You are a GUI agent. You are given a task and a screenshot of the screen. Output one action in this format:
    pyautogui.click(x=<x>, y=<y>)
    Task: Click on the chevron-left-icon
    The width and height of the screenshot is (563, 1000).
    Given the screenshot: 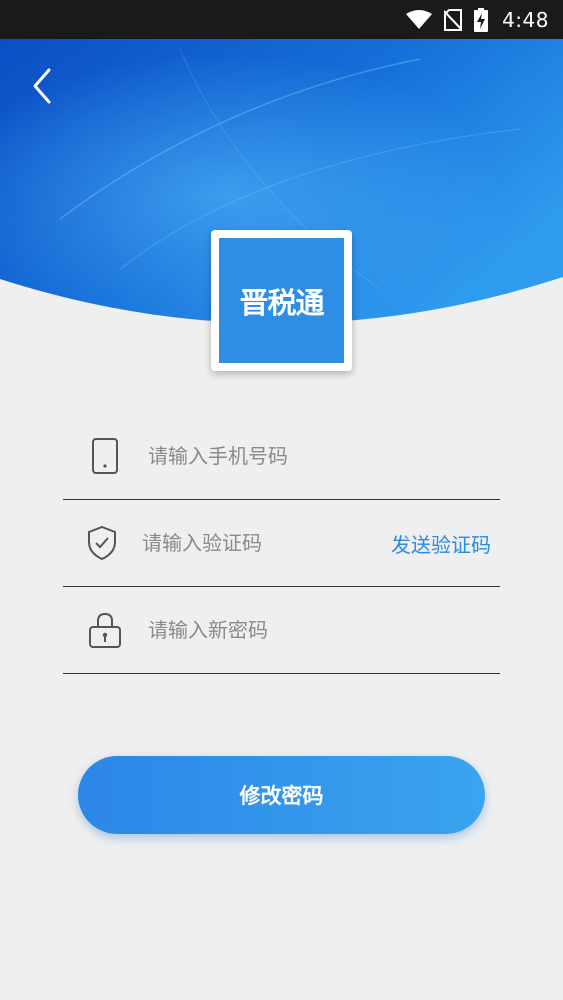 What is the action you would take?
    pyautogui.click(x=42, y=86)
    